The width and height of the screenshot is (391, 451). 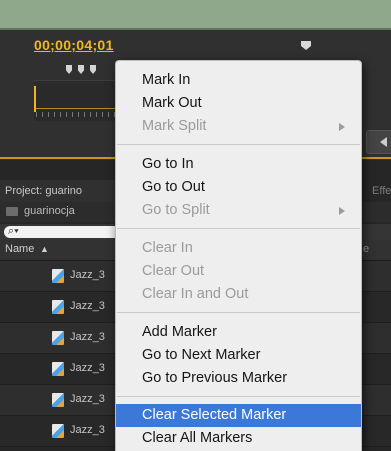 I want to click on menu-item-label: Mark Split, so click(x=174, y=126).